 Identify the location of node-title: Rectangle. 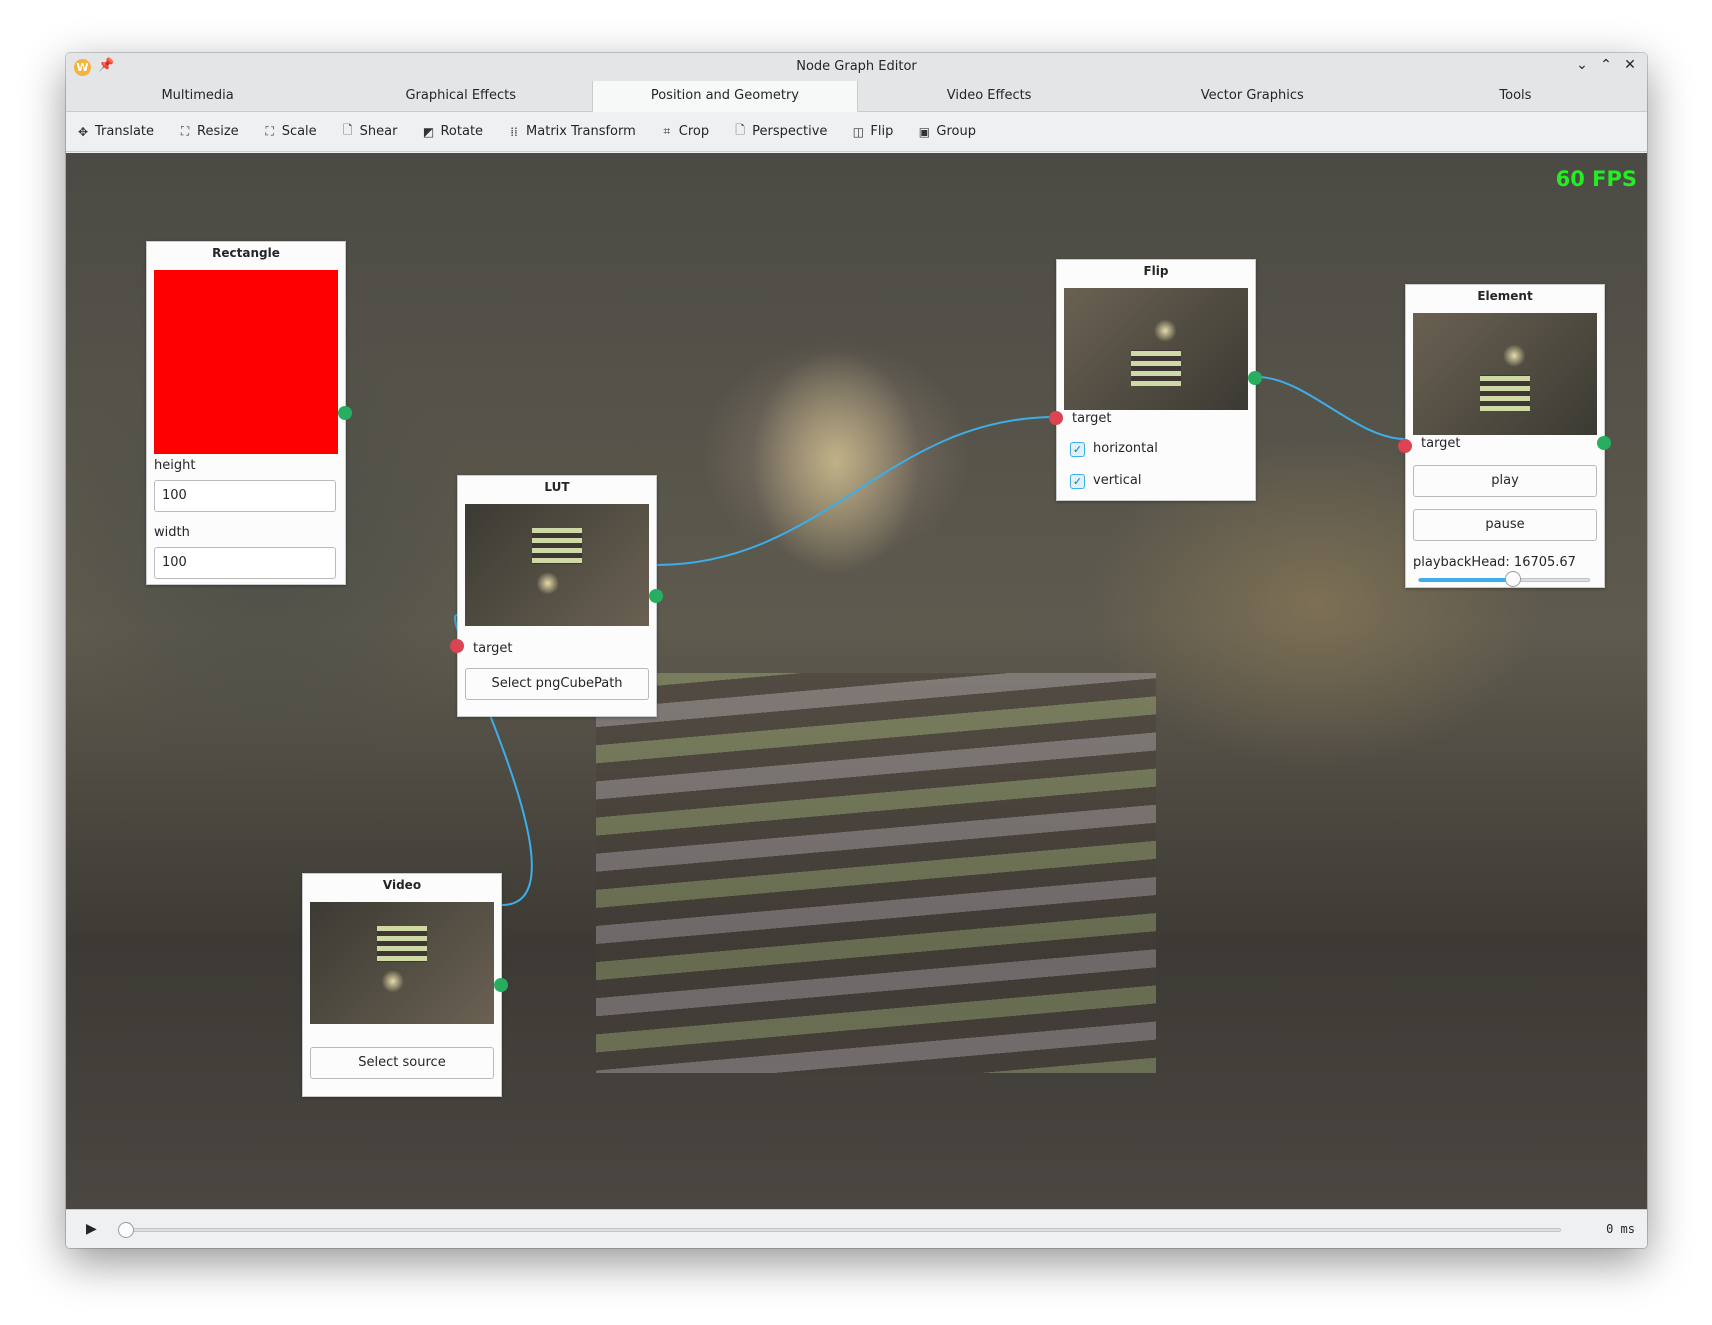
(246, 253).